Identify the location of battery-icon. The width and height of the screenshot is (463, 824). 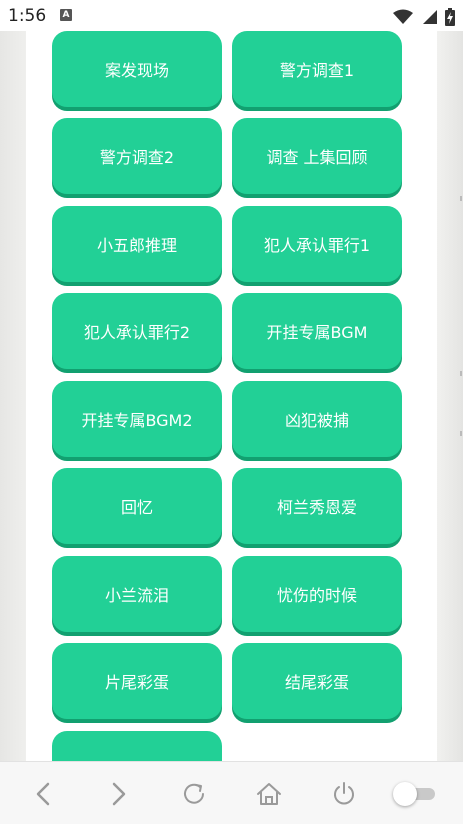
(450, 16).